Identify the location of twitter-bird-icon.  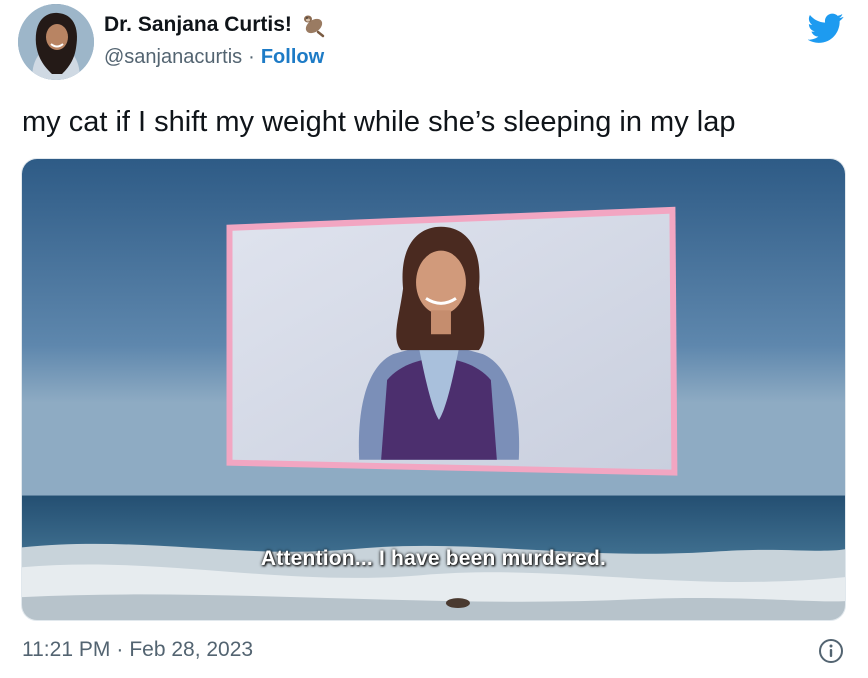
(825, 28).